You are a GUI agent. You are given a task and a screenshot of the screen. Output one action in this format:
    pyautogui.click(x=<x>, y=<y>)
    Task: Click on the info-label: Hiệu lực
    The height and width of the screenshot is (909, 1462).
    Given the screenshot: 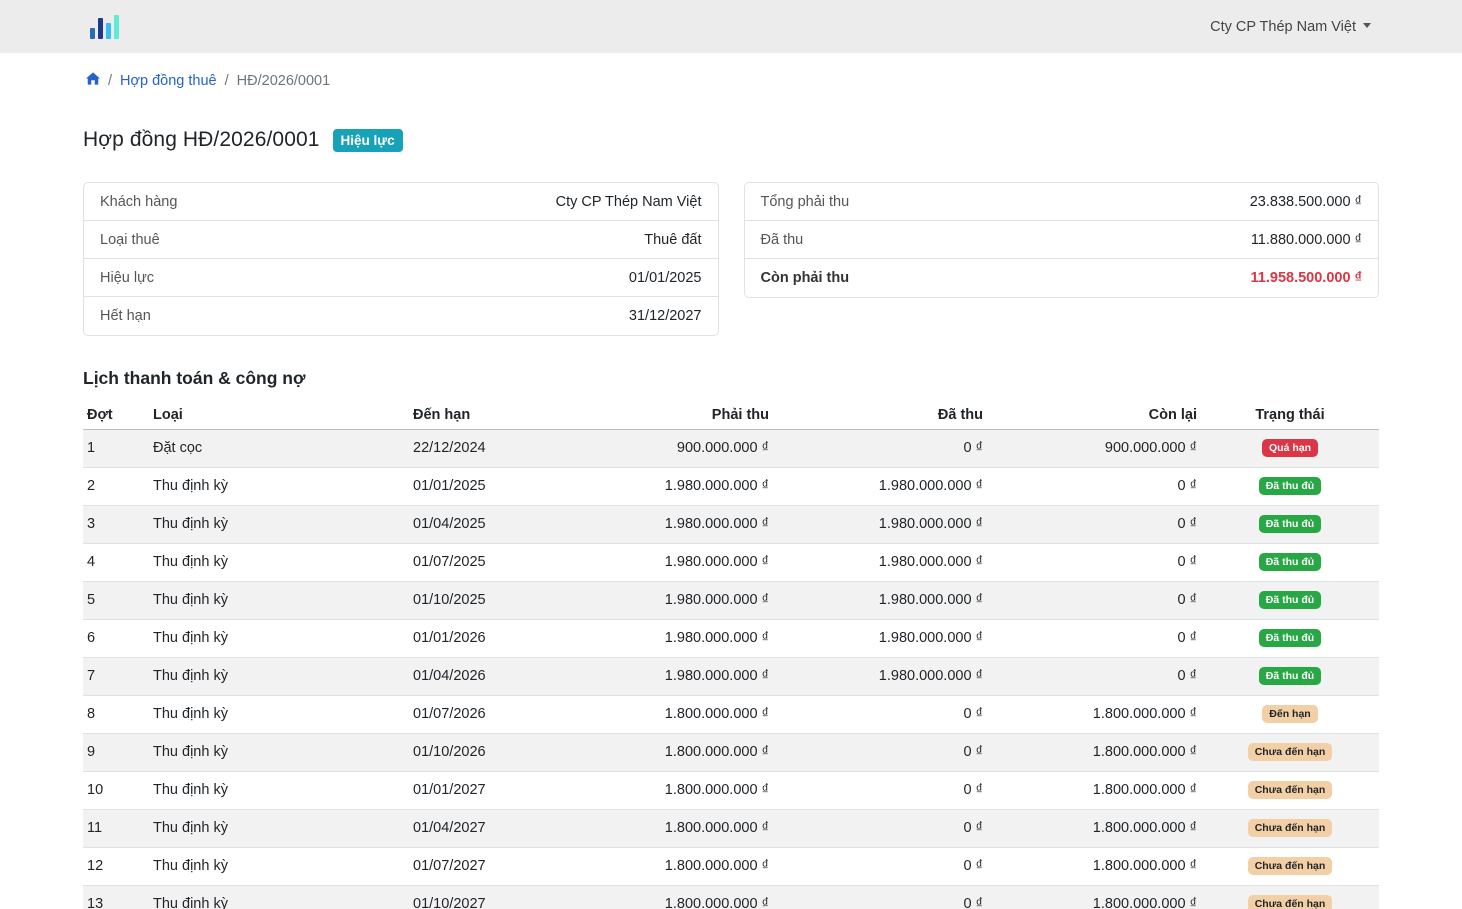 What is the action you would take?
    pyautogui.click(x=127, y=277)
    